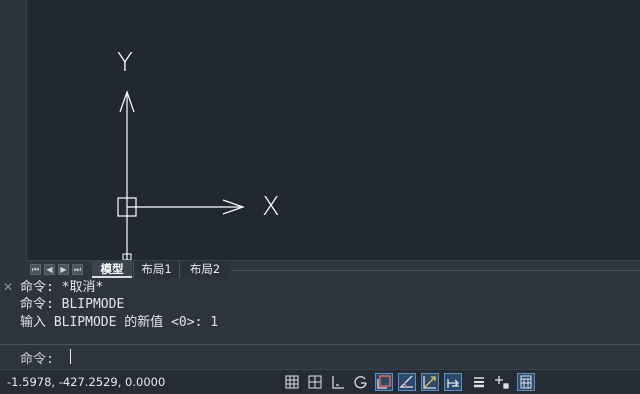 Image resolution: width=640 pixels, height=394 pixels. I want to click on command-prompt: 命令:, so click(37, 359).